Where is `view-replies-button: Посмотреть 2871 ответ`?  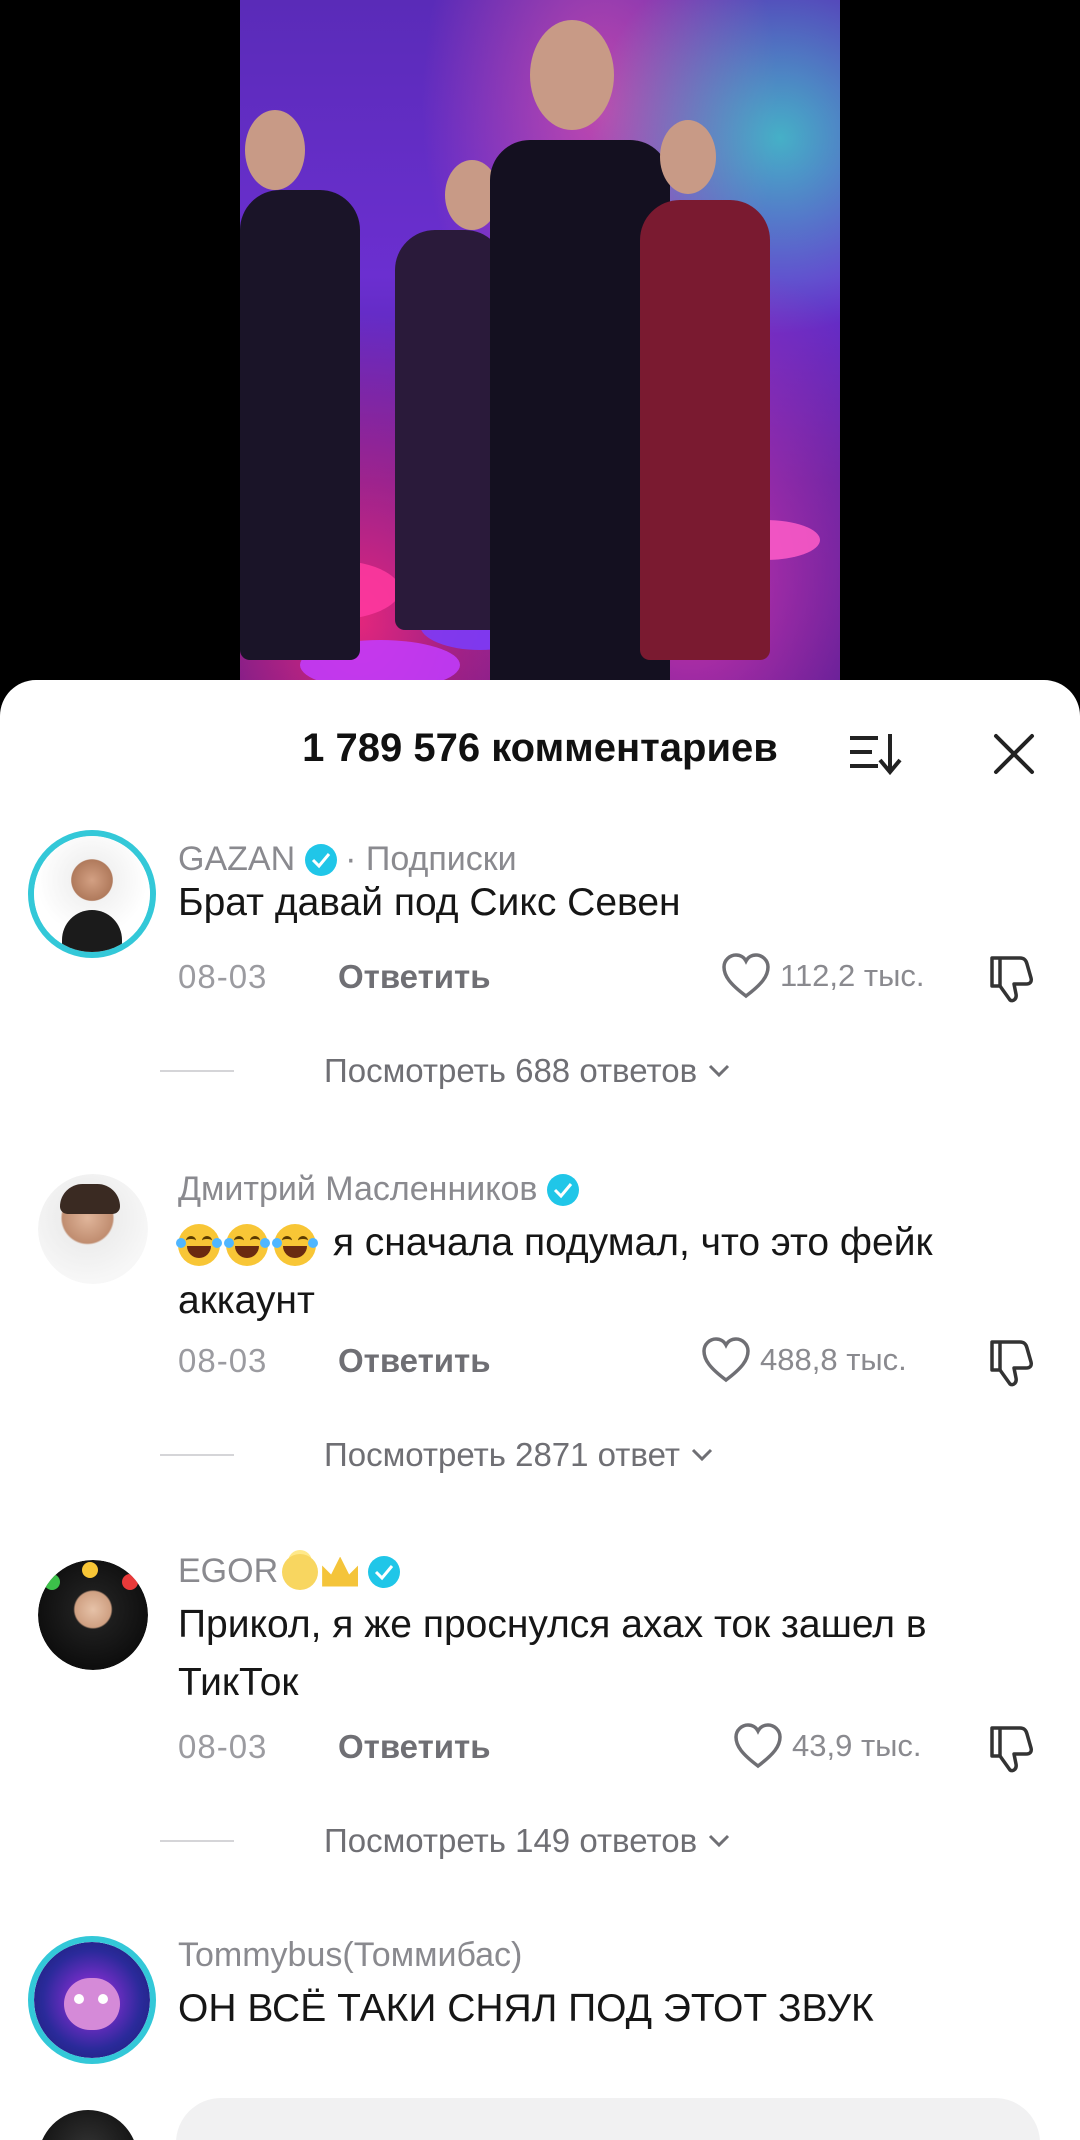
view-replies-button: Посмотреть 2871 ответ is located at coordinates (437, 1455).